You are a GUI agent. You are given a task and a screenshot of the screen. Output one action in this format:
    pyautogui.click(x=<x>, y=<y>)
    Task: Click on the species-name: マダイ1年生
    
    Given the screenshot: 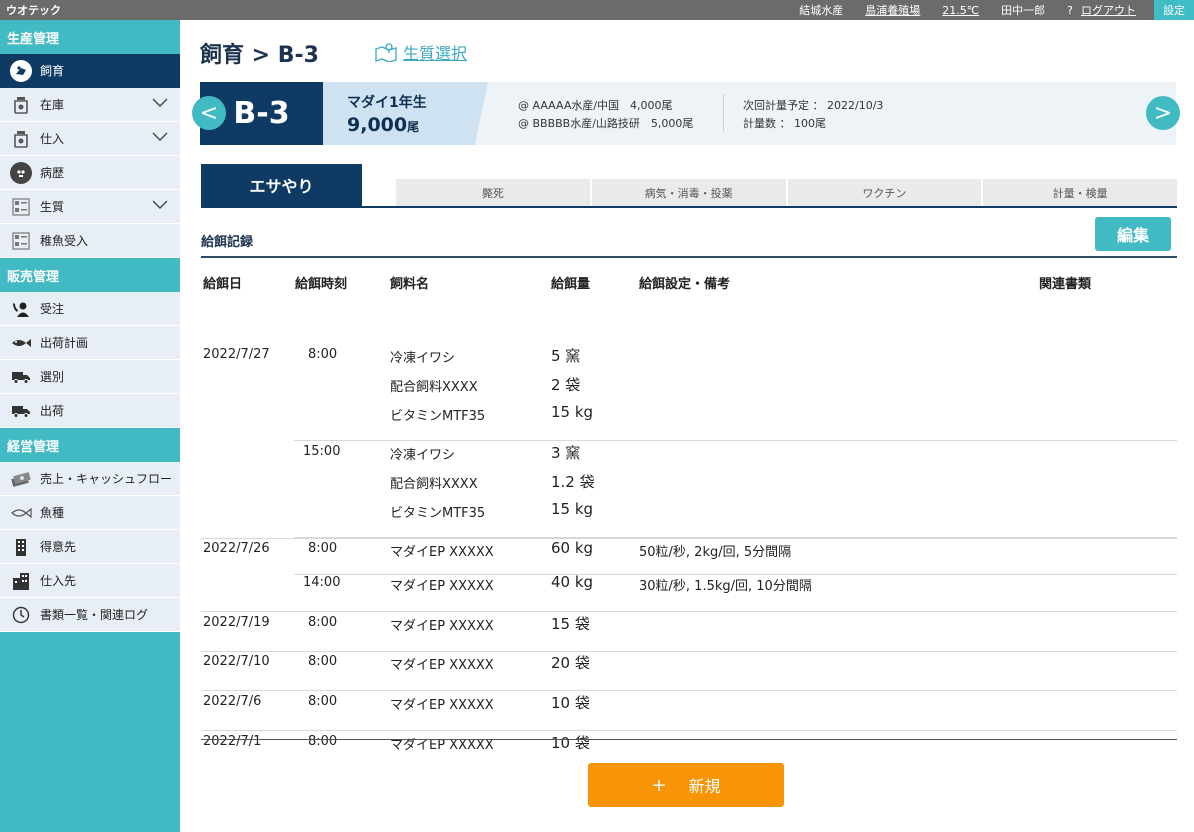 What is the action you would take?
    pyautogui.click(x=387, y=103)
    